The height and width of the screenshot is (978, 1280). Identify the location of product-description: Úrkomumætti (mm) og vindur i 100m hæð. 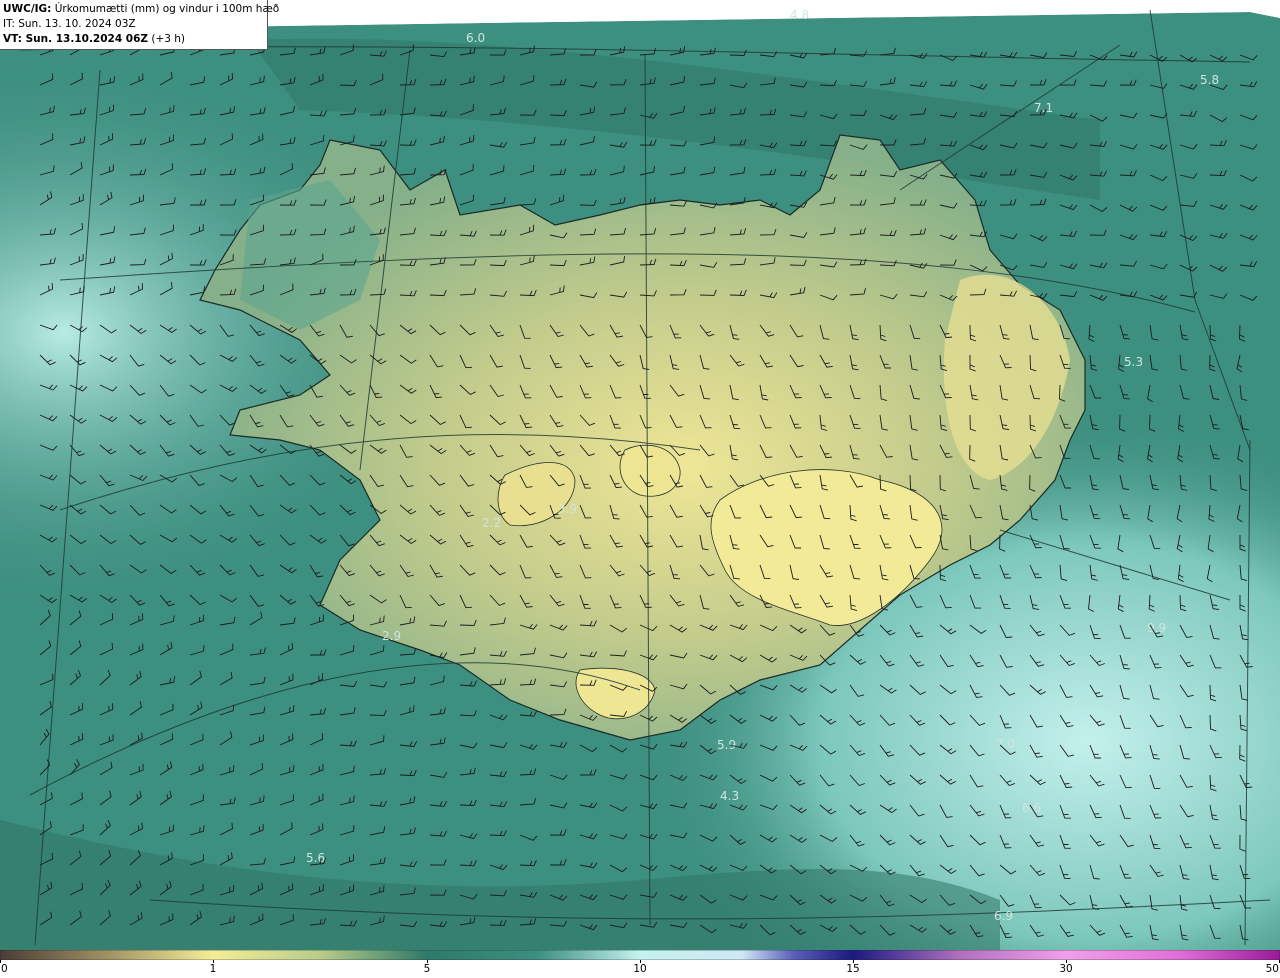
(167, 9).